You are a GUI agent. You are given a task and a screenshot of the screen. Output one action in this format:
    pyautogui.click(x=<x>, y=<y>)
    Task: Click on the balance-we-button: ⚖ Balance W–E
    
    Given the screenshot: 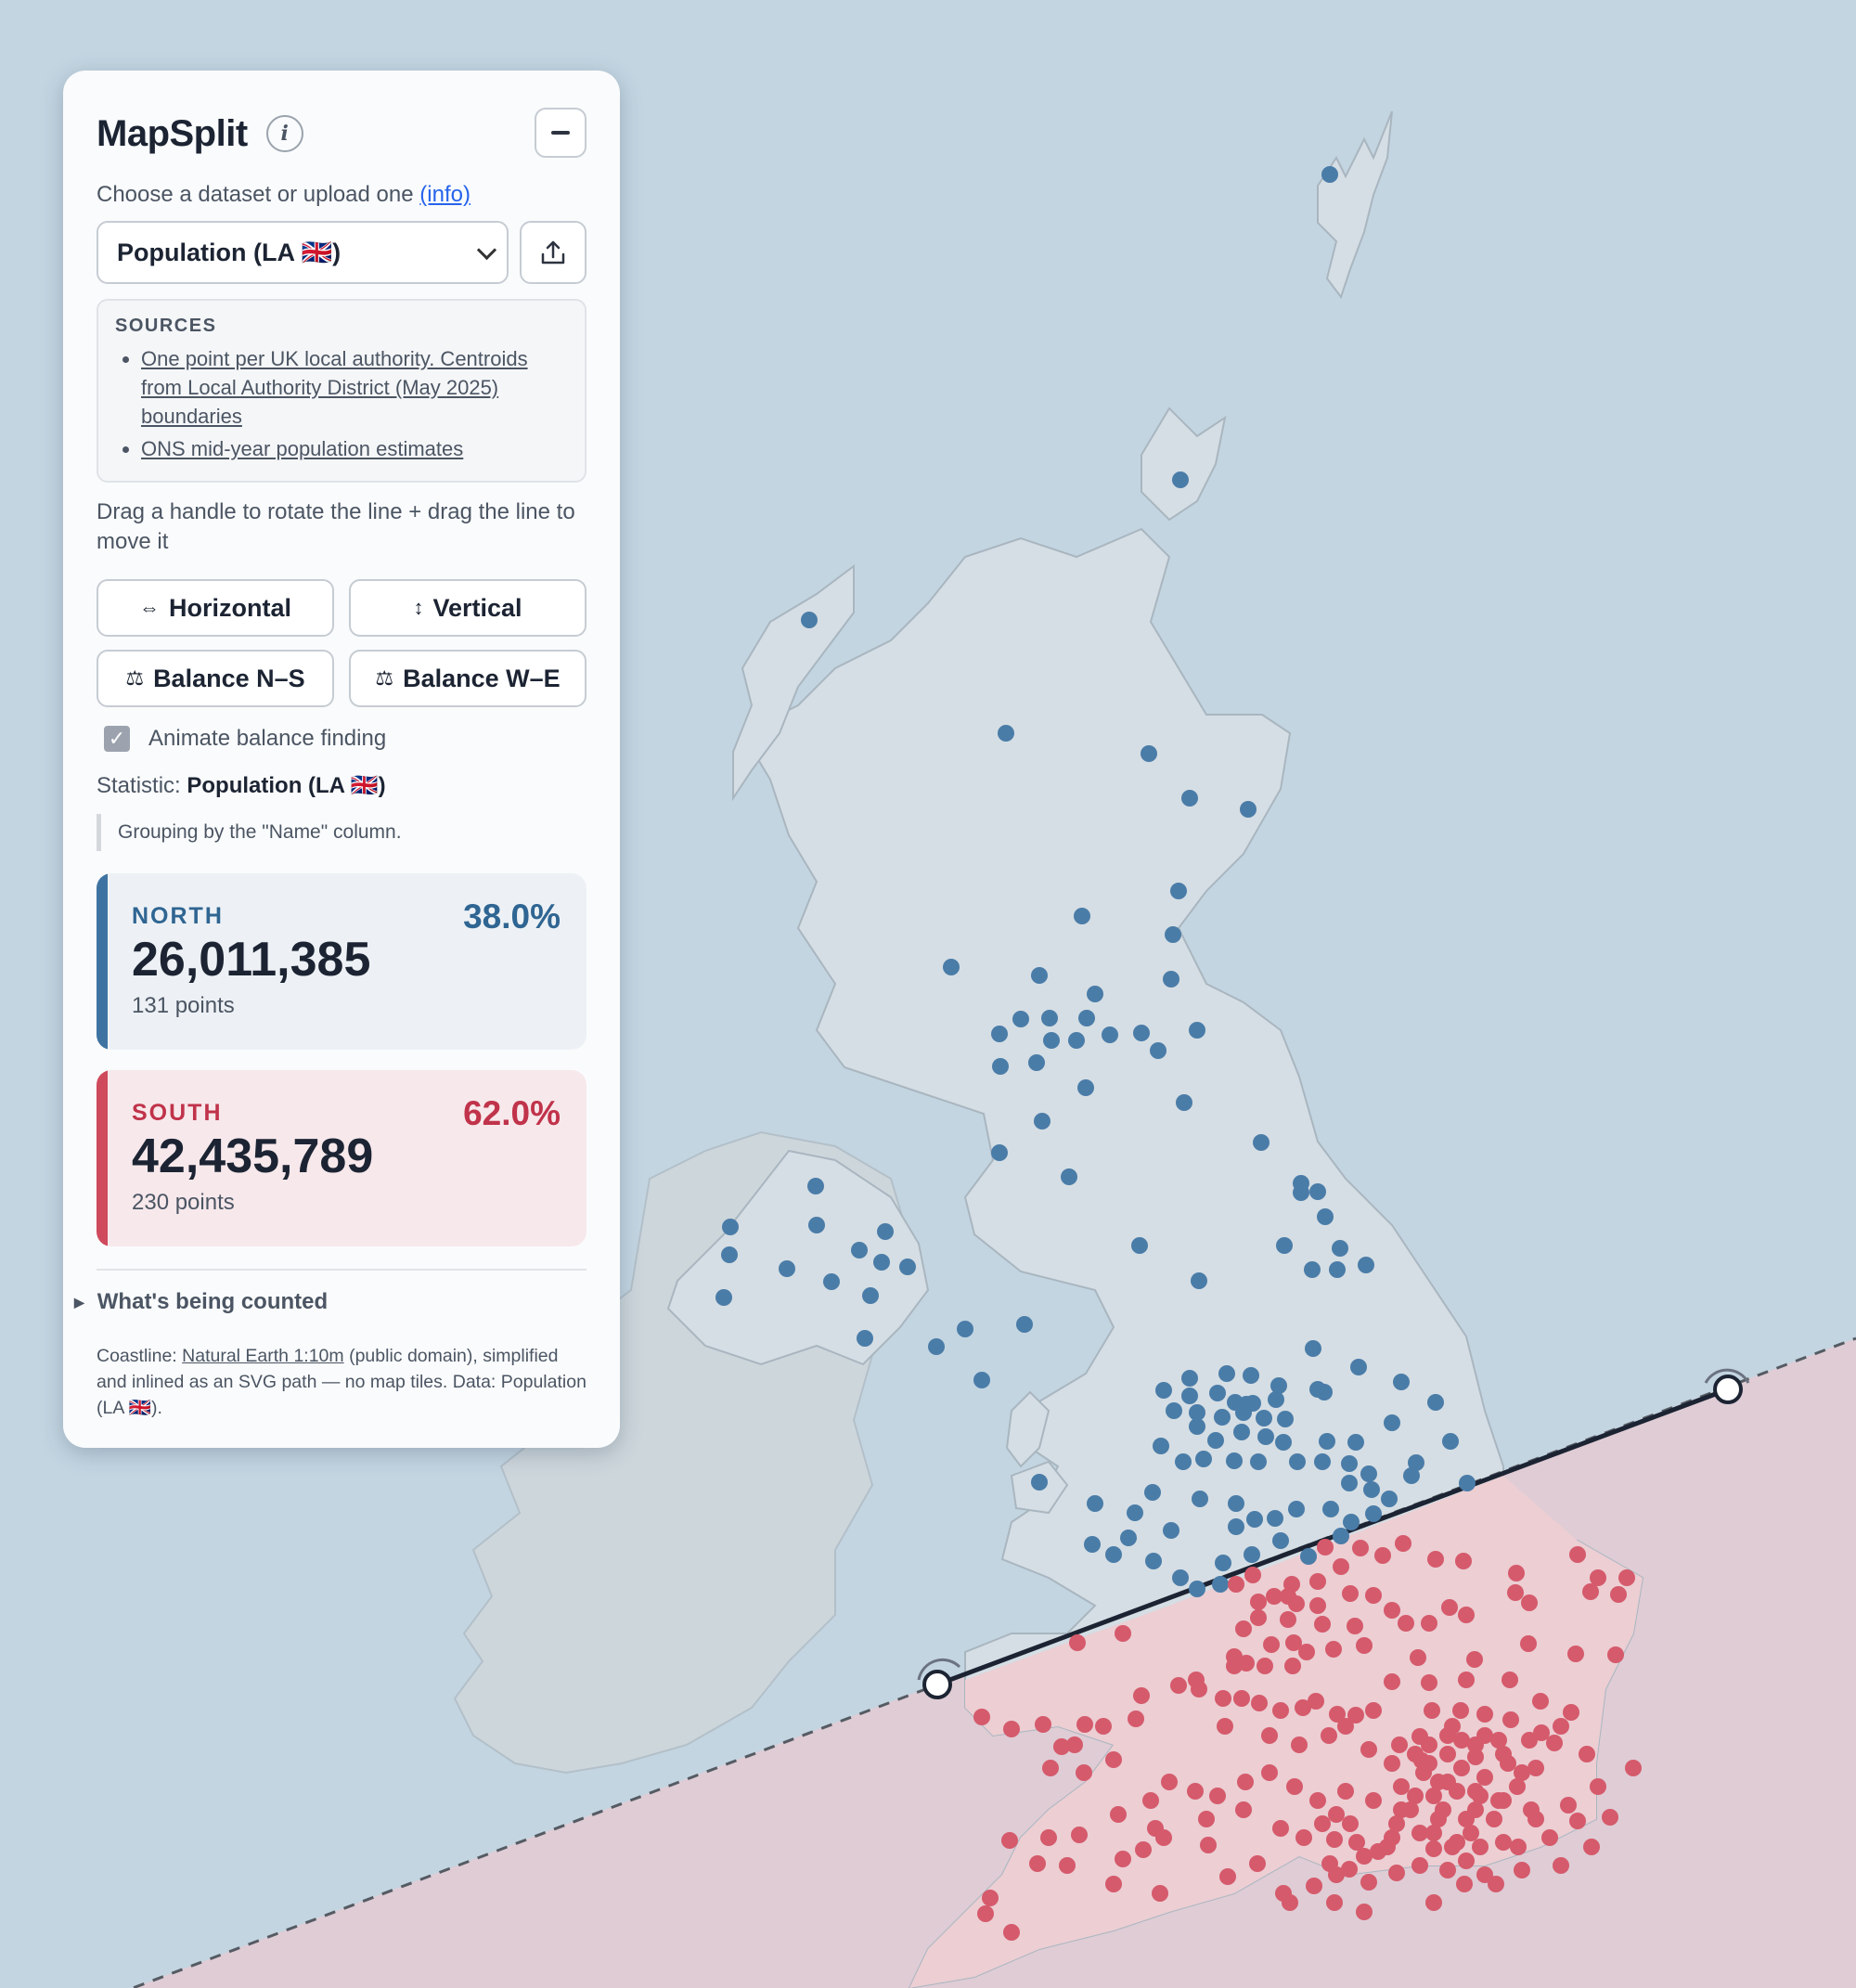 What is the action you would take?
    pyautogui.click(x=468, y=678)
    